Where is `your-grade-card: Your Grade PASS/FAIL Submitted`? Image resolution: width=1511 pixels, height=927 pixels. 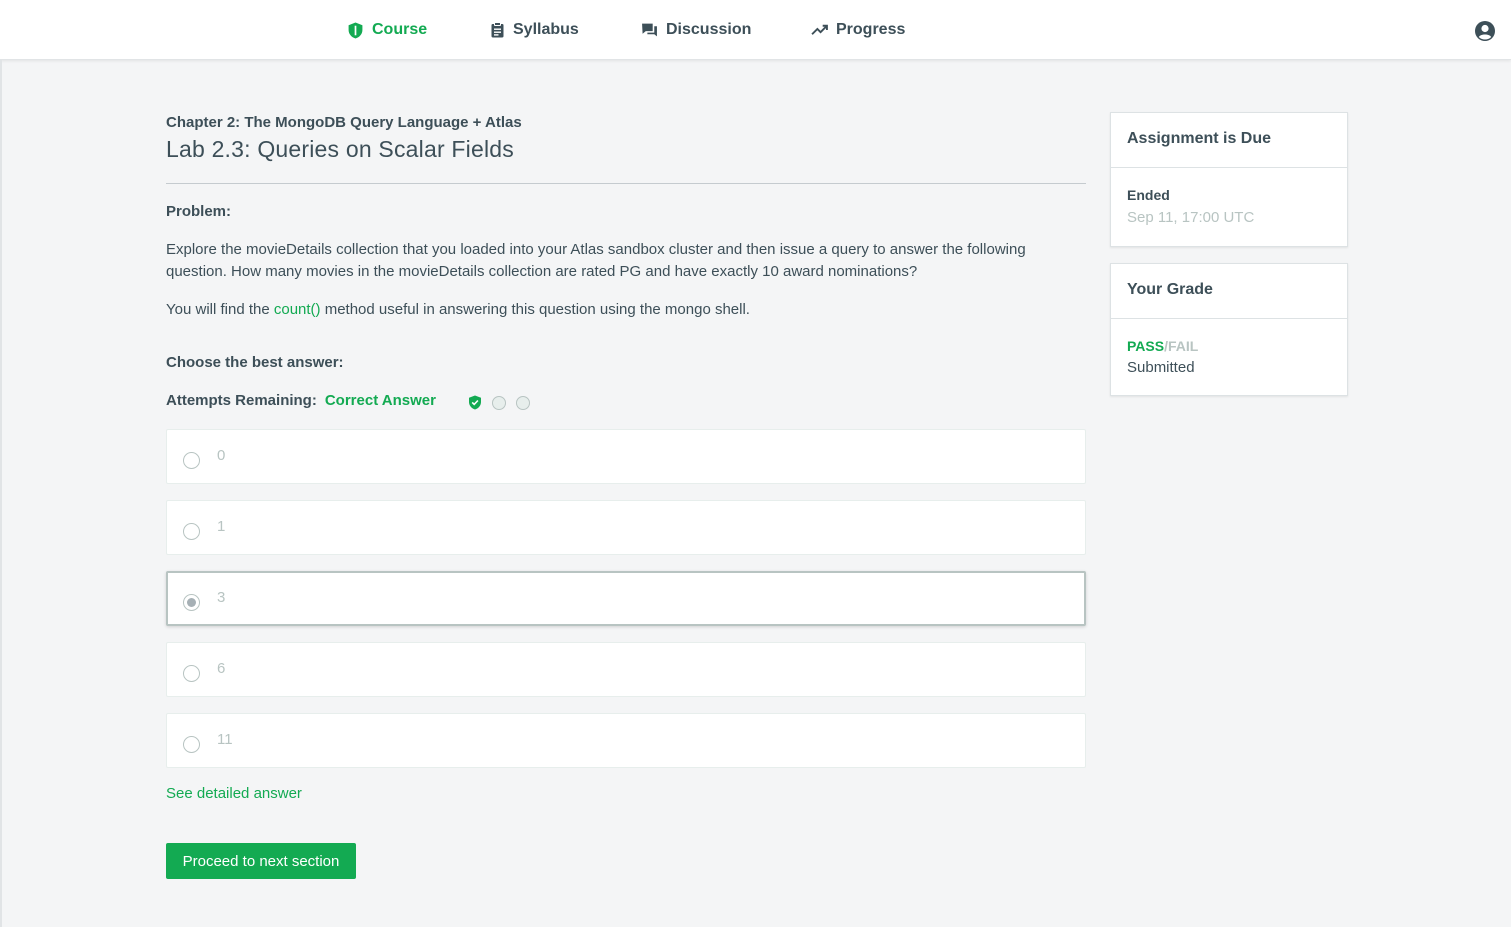 your-grade-card: Your Grade PASS/FAIL Submitted is located at coordinates (1229, 329).